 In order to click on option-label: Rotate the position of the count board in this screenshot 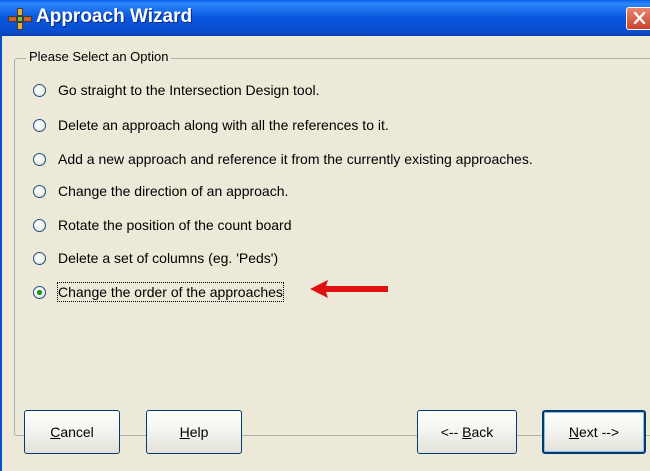, I will do `click(175, 225)`.